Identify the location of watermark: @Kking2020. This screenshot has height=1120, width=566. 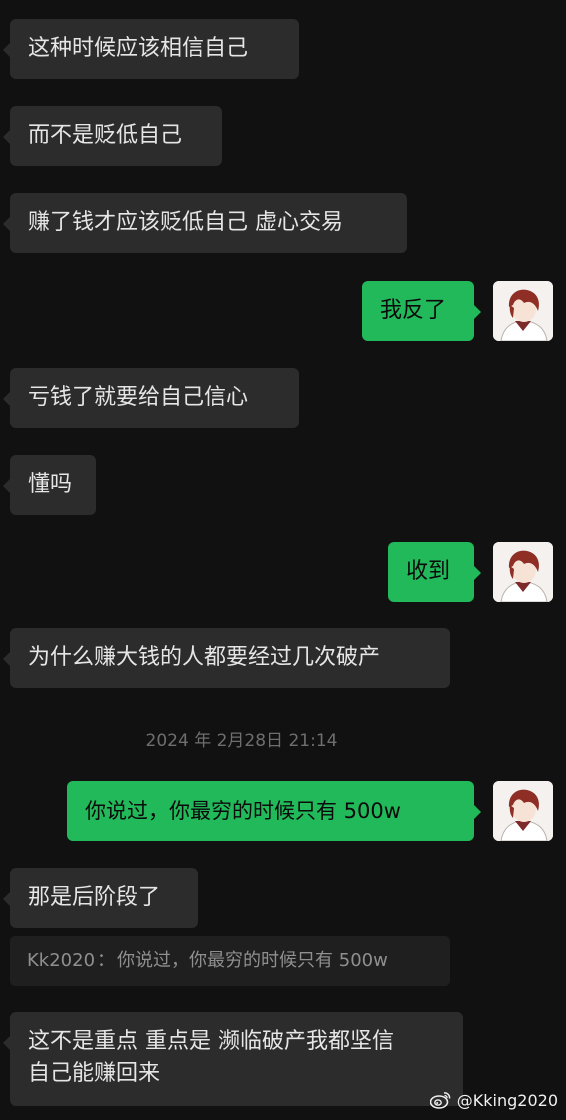
(493, 1100).